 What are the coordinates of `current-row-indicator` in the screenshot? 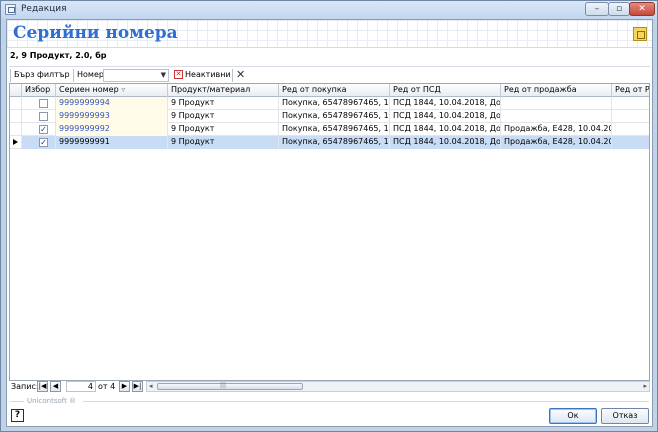 It's located at (16, 142).